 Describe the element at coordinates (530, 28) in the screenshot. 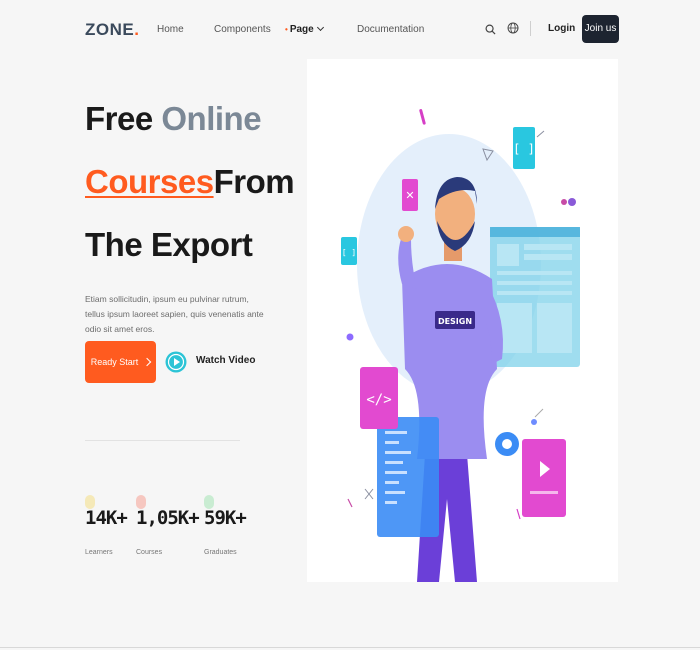

I see `nav-divider` at that location.